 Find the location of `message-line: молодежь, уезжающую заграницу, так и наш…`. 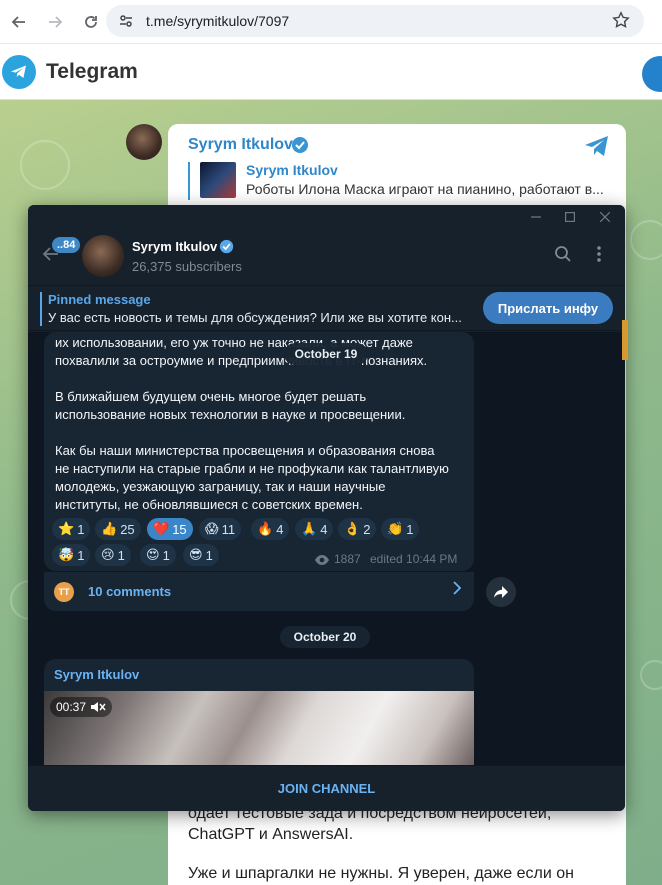

message-line: молодежь, уезжающую заграницу, так и наш… is located at coordinates (220, 486).